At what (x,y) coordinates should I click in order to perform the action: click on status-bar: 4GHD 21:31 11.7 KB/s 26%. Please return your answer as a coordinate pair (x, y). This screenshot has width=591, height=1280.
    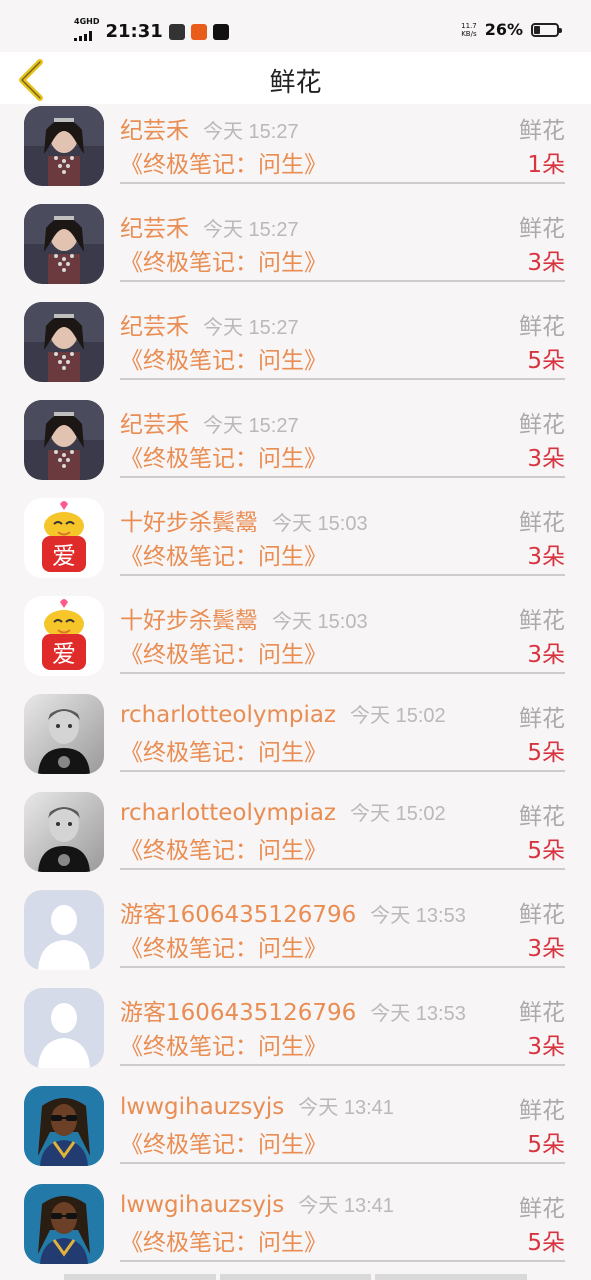
    Looking at the image, I should click on (295, 26).